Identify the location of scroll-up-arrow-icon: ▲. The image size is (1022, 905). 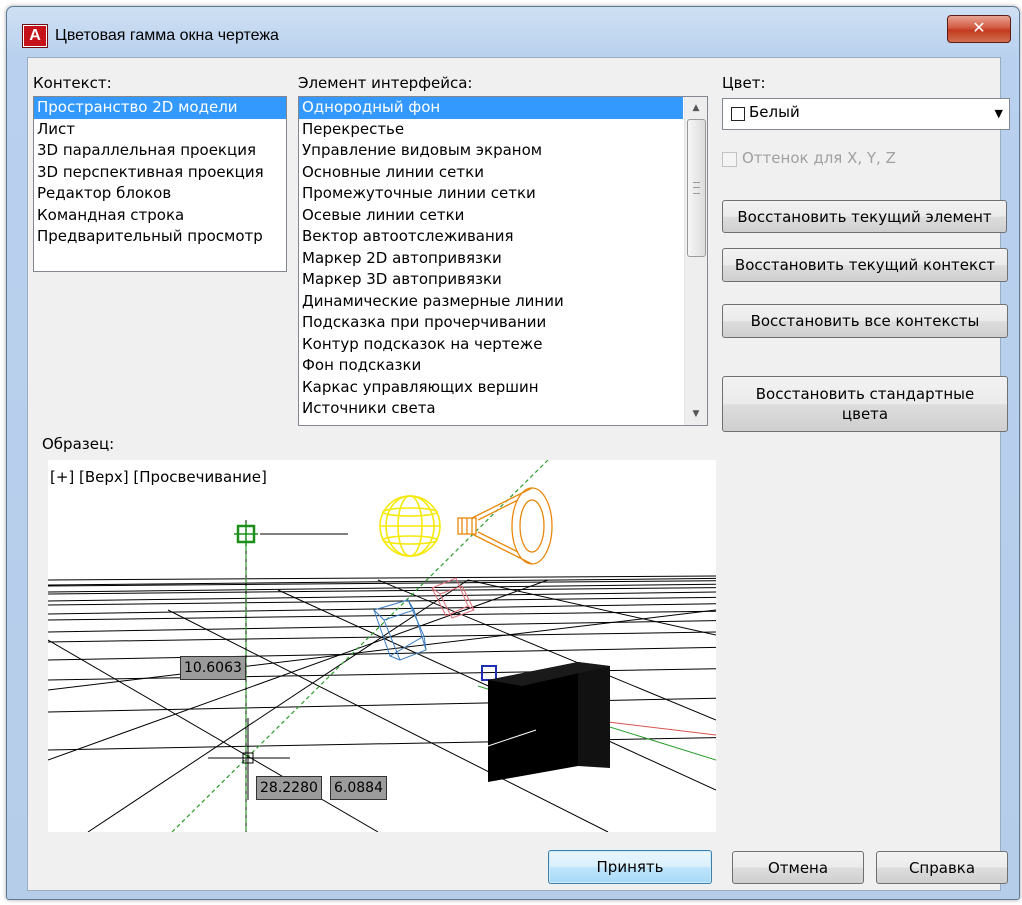
(696, 108).